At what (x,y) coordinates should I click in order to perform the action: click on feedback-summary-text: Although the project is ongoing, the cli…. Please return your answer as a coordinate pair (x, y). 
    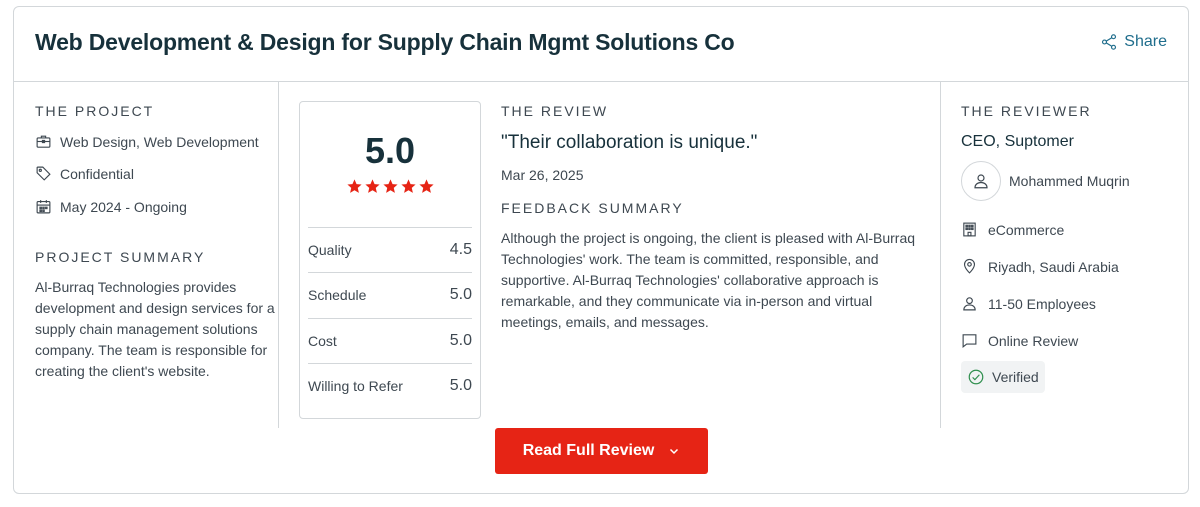
    Looking at the image, I should click on (708, 280).